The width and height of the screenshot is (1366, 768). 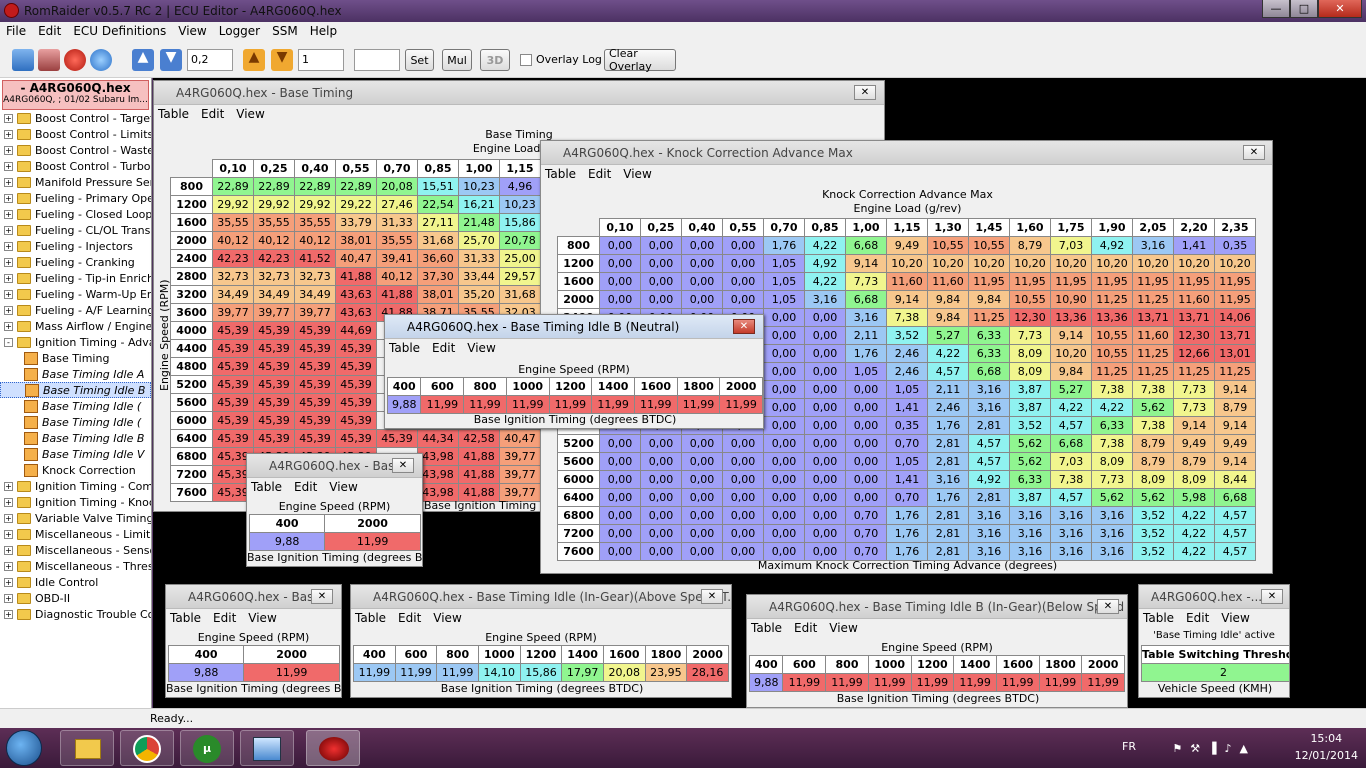 I want to click on table-cell: 36,60, so click(x=438, y=258).